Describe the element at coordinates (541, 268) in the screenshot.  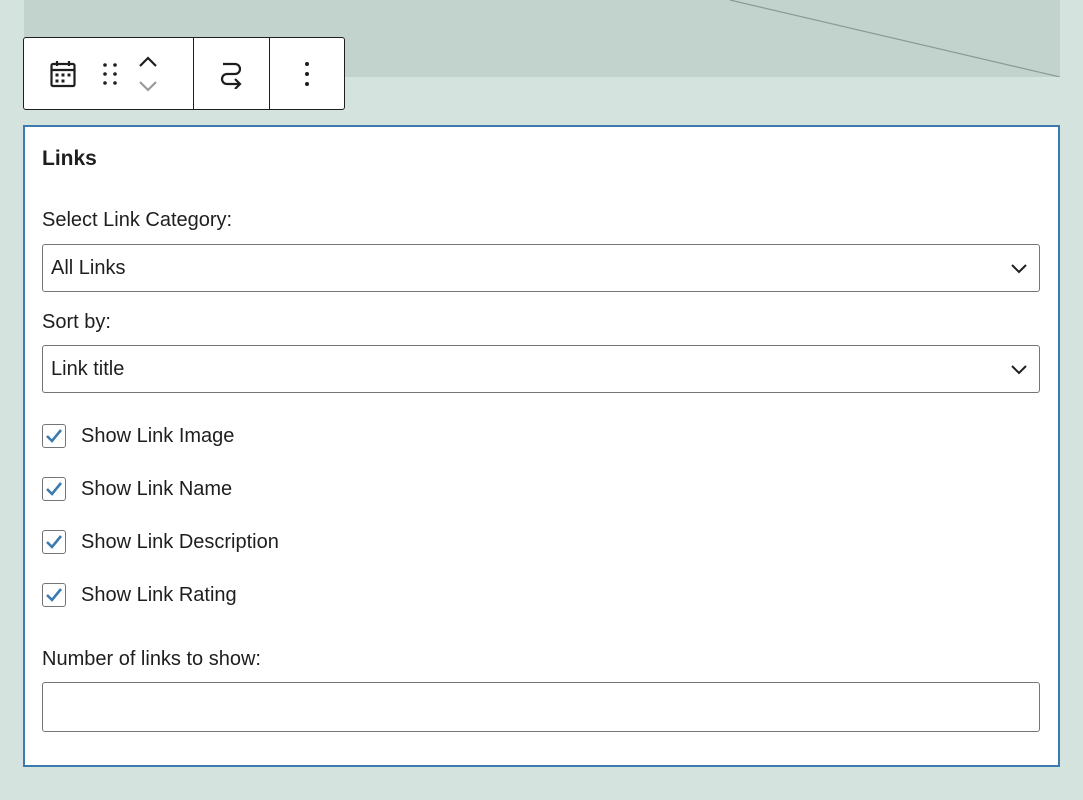
I see `category-select: All Links` at that location.